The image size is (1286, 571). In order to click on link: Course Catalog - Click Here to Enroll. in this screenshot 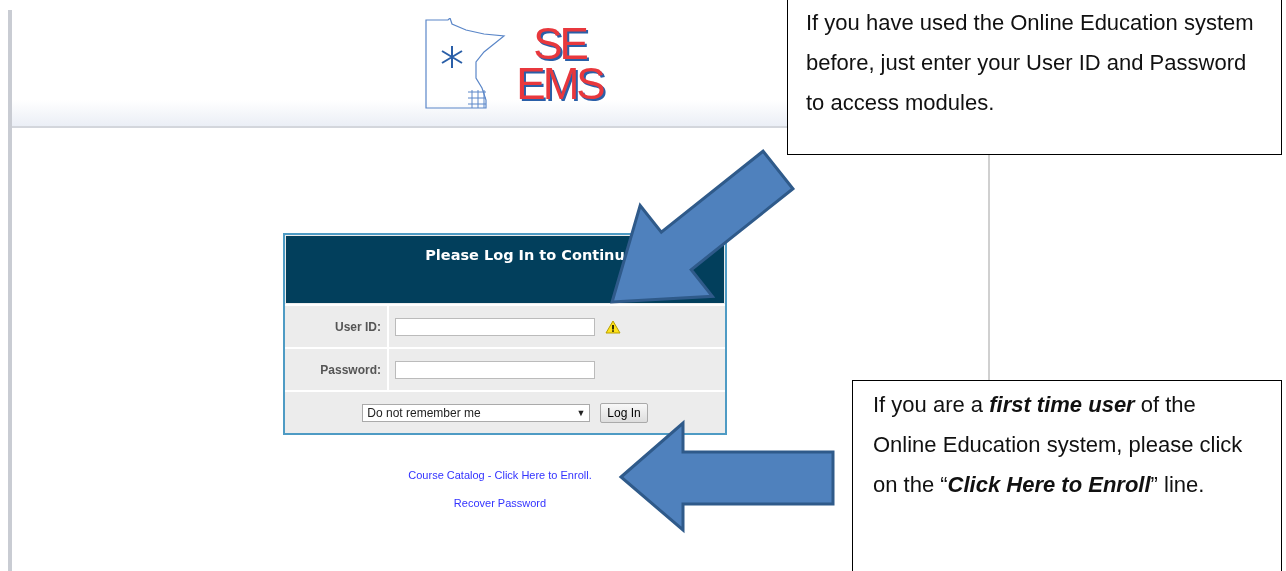, I will do `click(500, 475)`.